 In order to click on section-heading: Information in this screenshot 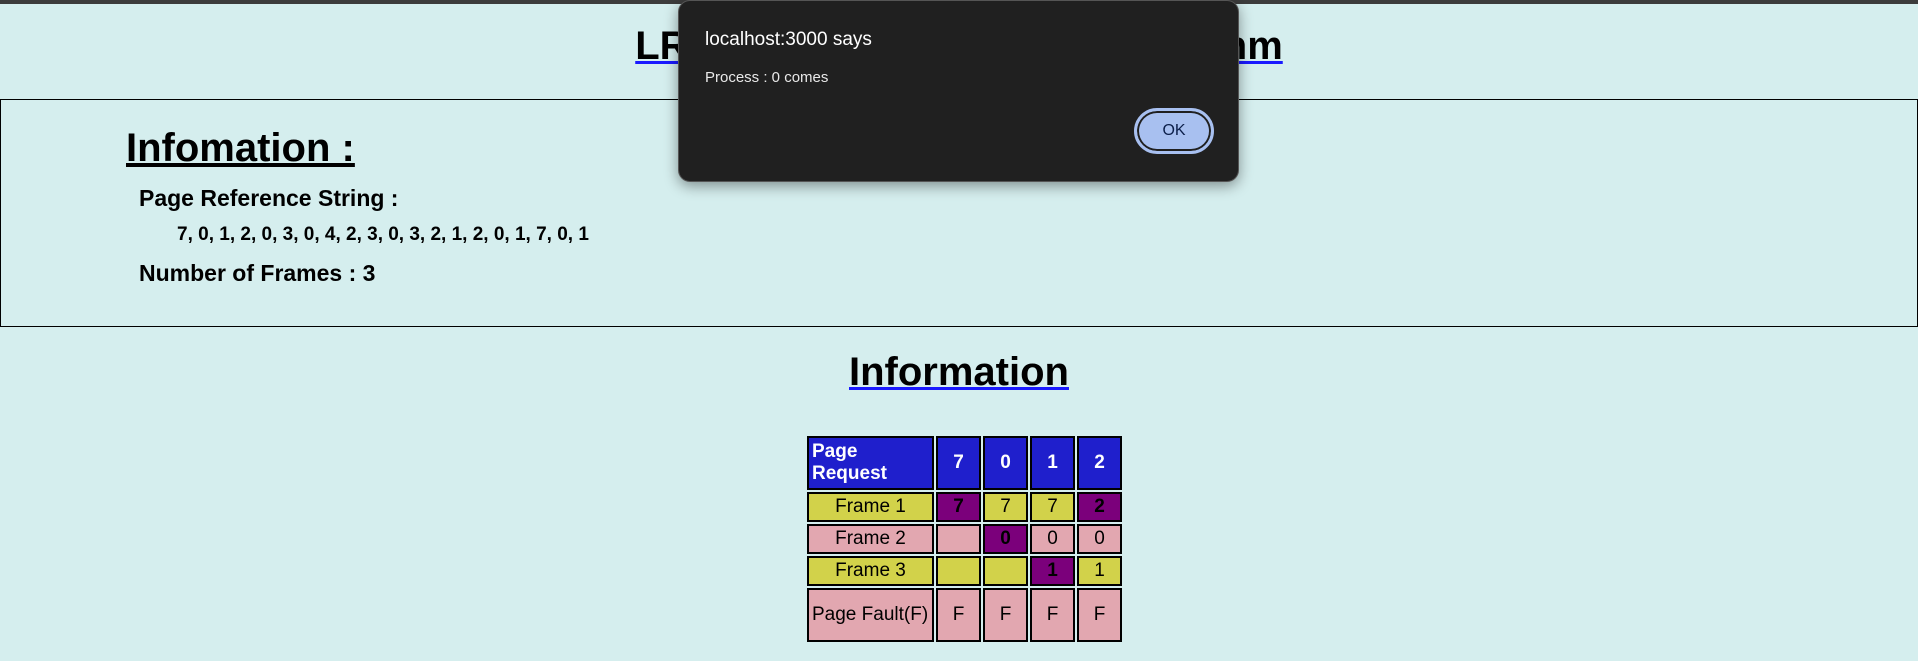, I will do `click(959, 372)`.